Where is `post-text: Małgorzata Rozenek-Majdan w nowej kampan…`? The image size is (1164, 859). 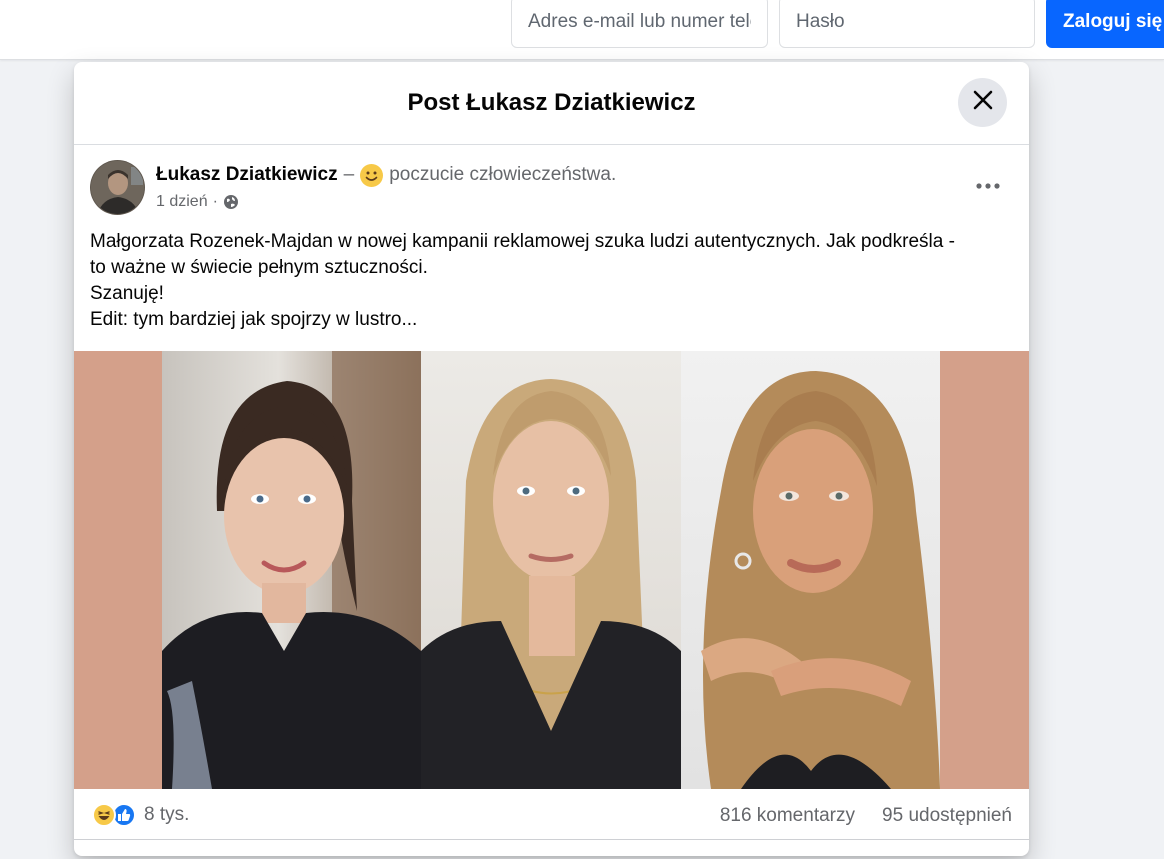
post-text: Małgorzata Rozenek-Majdan w nowej kampan… is located at coordinates (552, 281).